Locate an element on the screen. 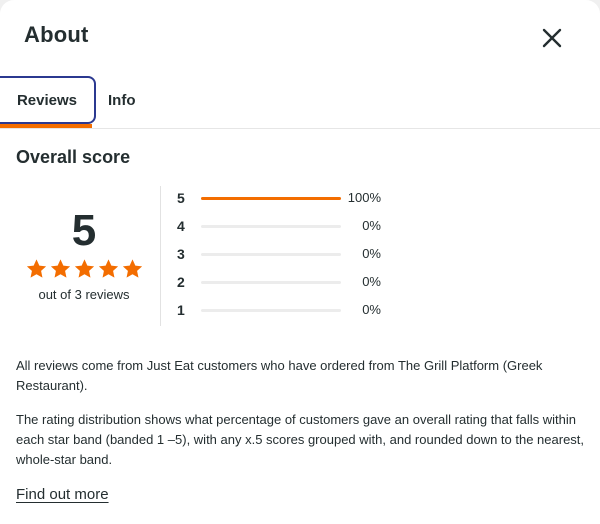  active-tab-indicator is located at coordinates (46, 126).